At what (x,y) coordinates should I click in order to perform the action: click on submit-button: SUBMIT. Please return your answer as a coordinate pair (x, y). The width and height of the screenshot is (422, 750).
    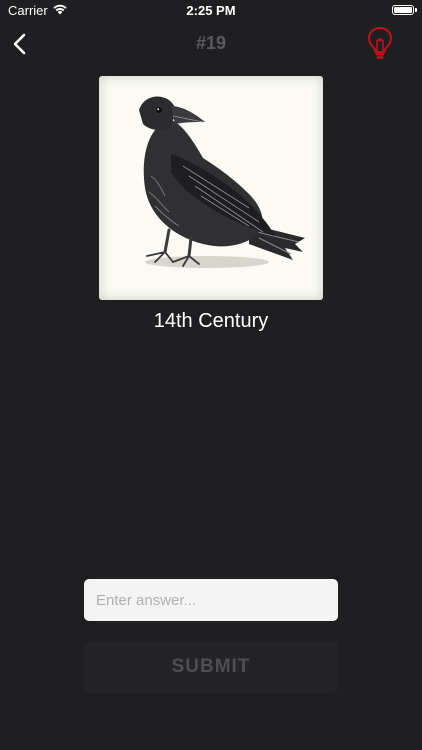
    Looking at the image, I should click on (211, 667).